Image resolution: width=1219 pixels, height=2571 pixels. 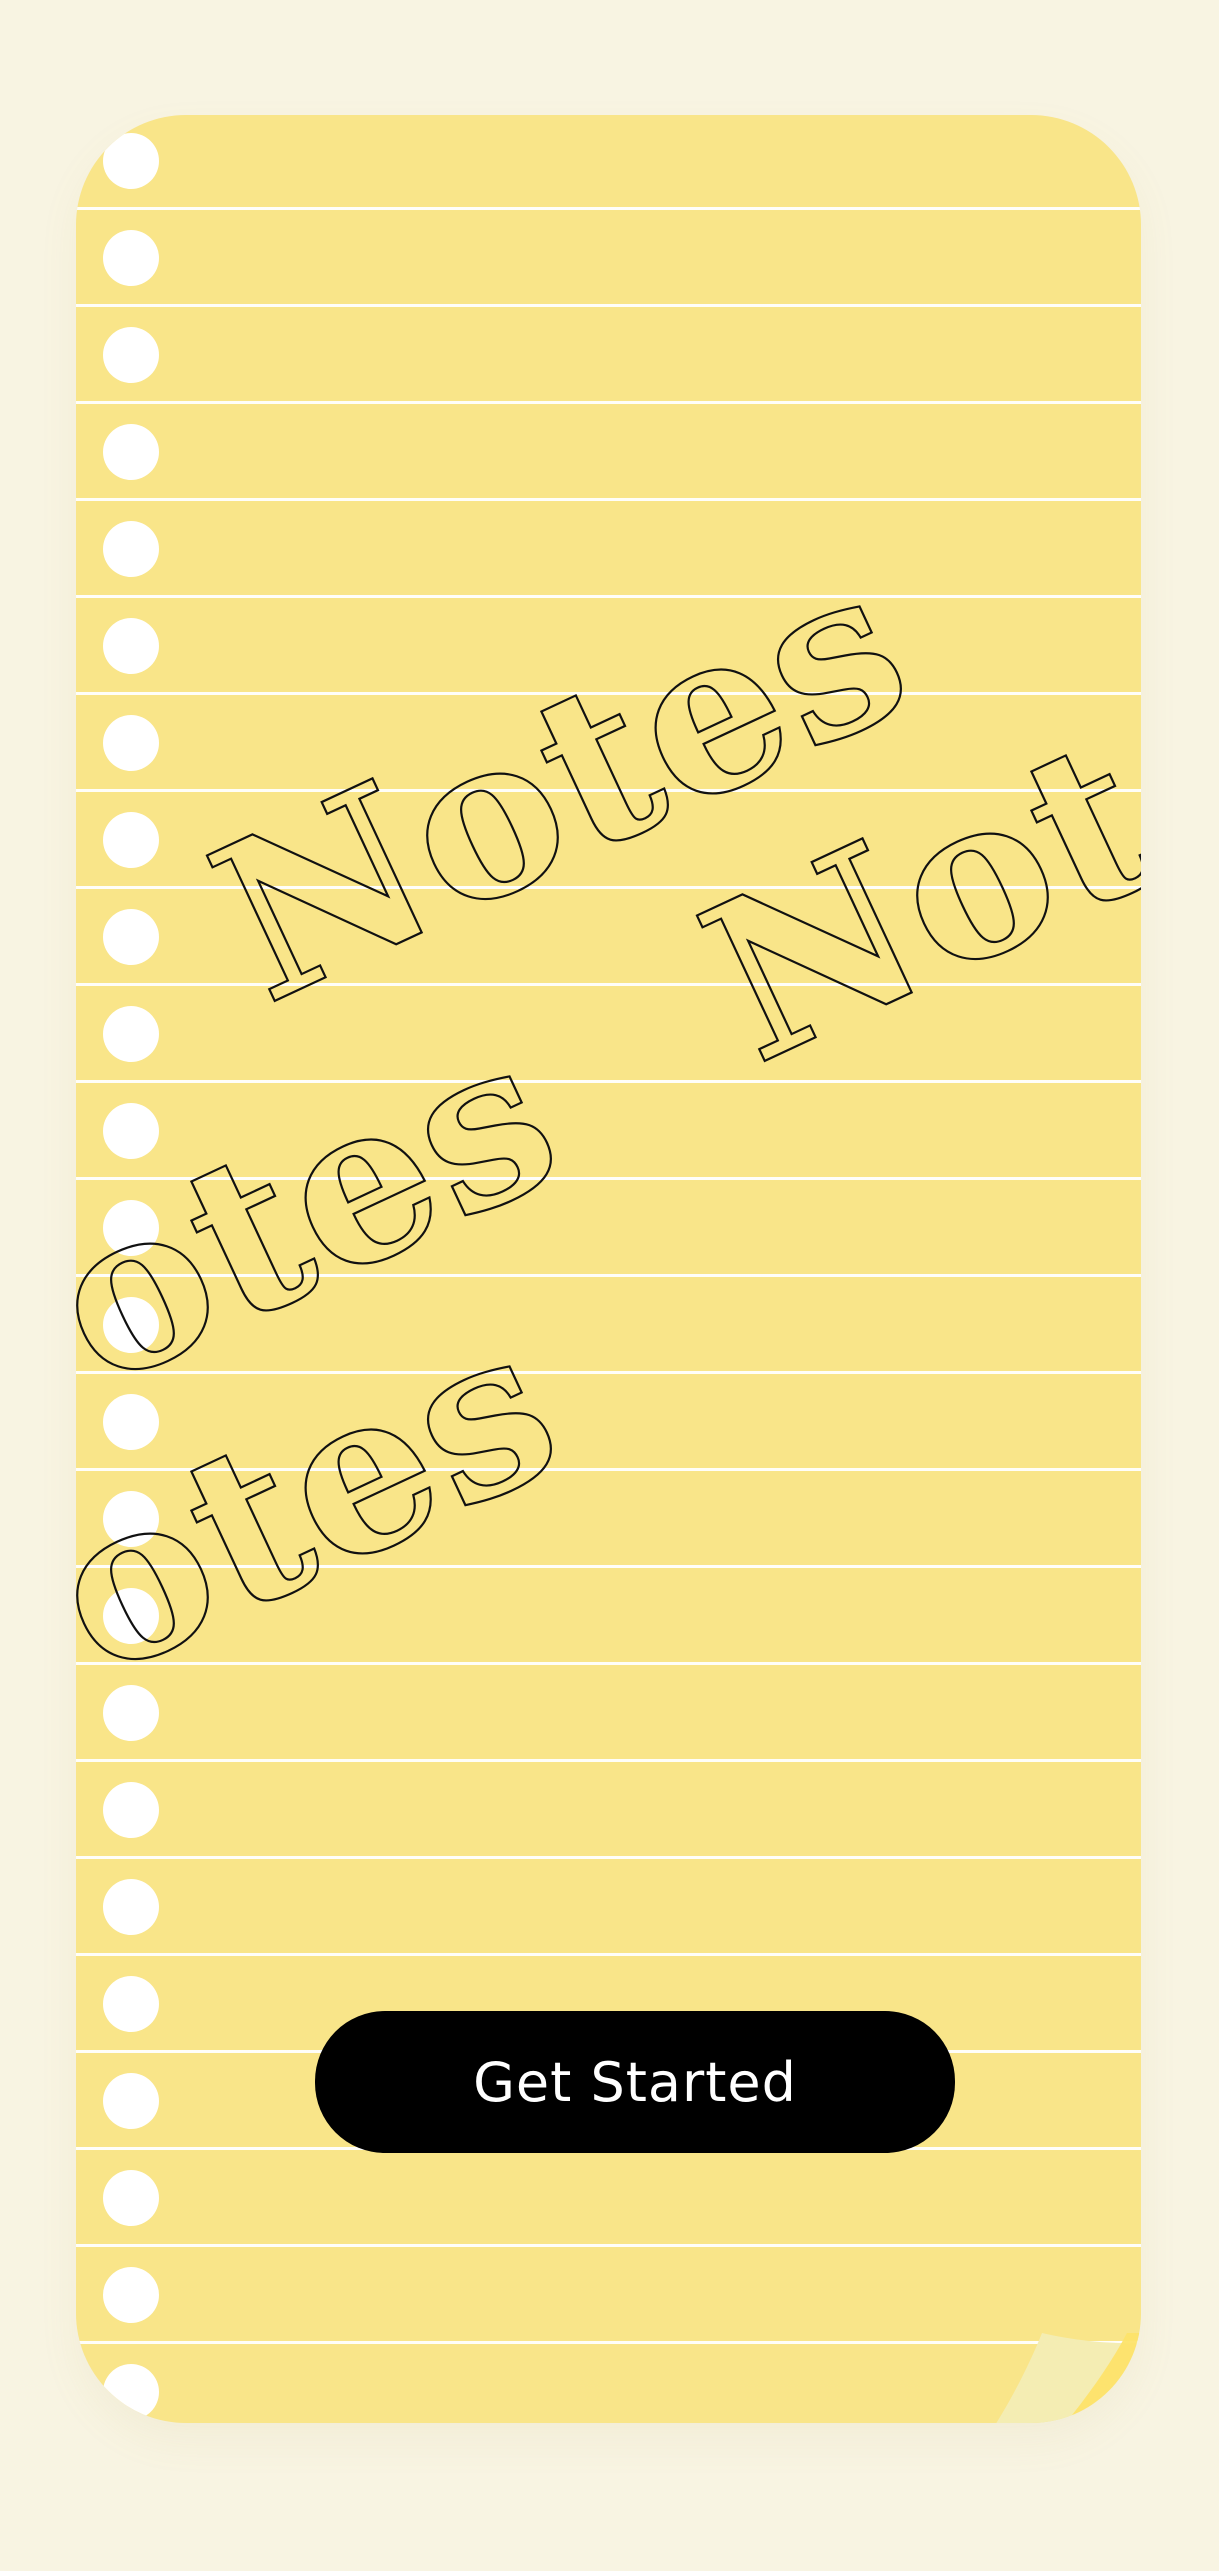 What do you see at coordinates (131, 1278) in the screenshot?
I see `binder-holes` at bounding box center [131, 1278].